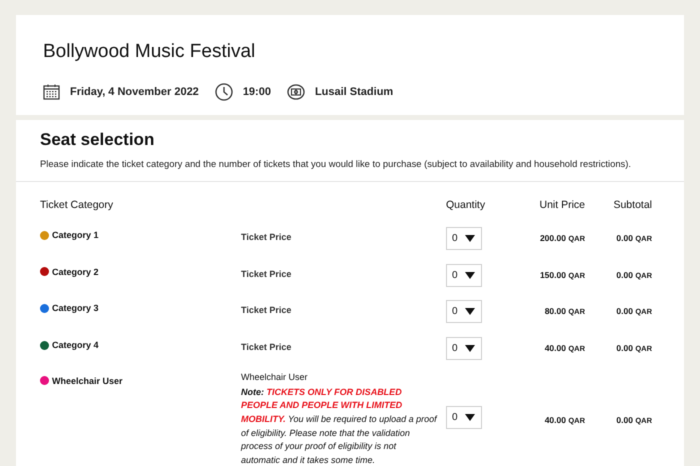  I want to click on category-name: Category 4, so click(75, 345).